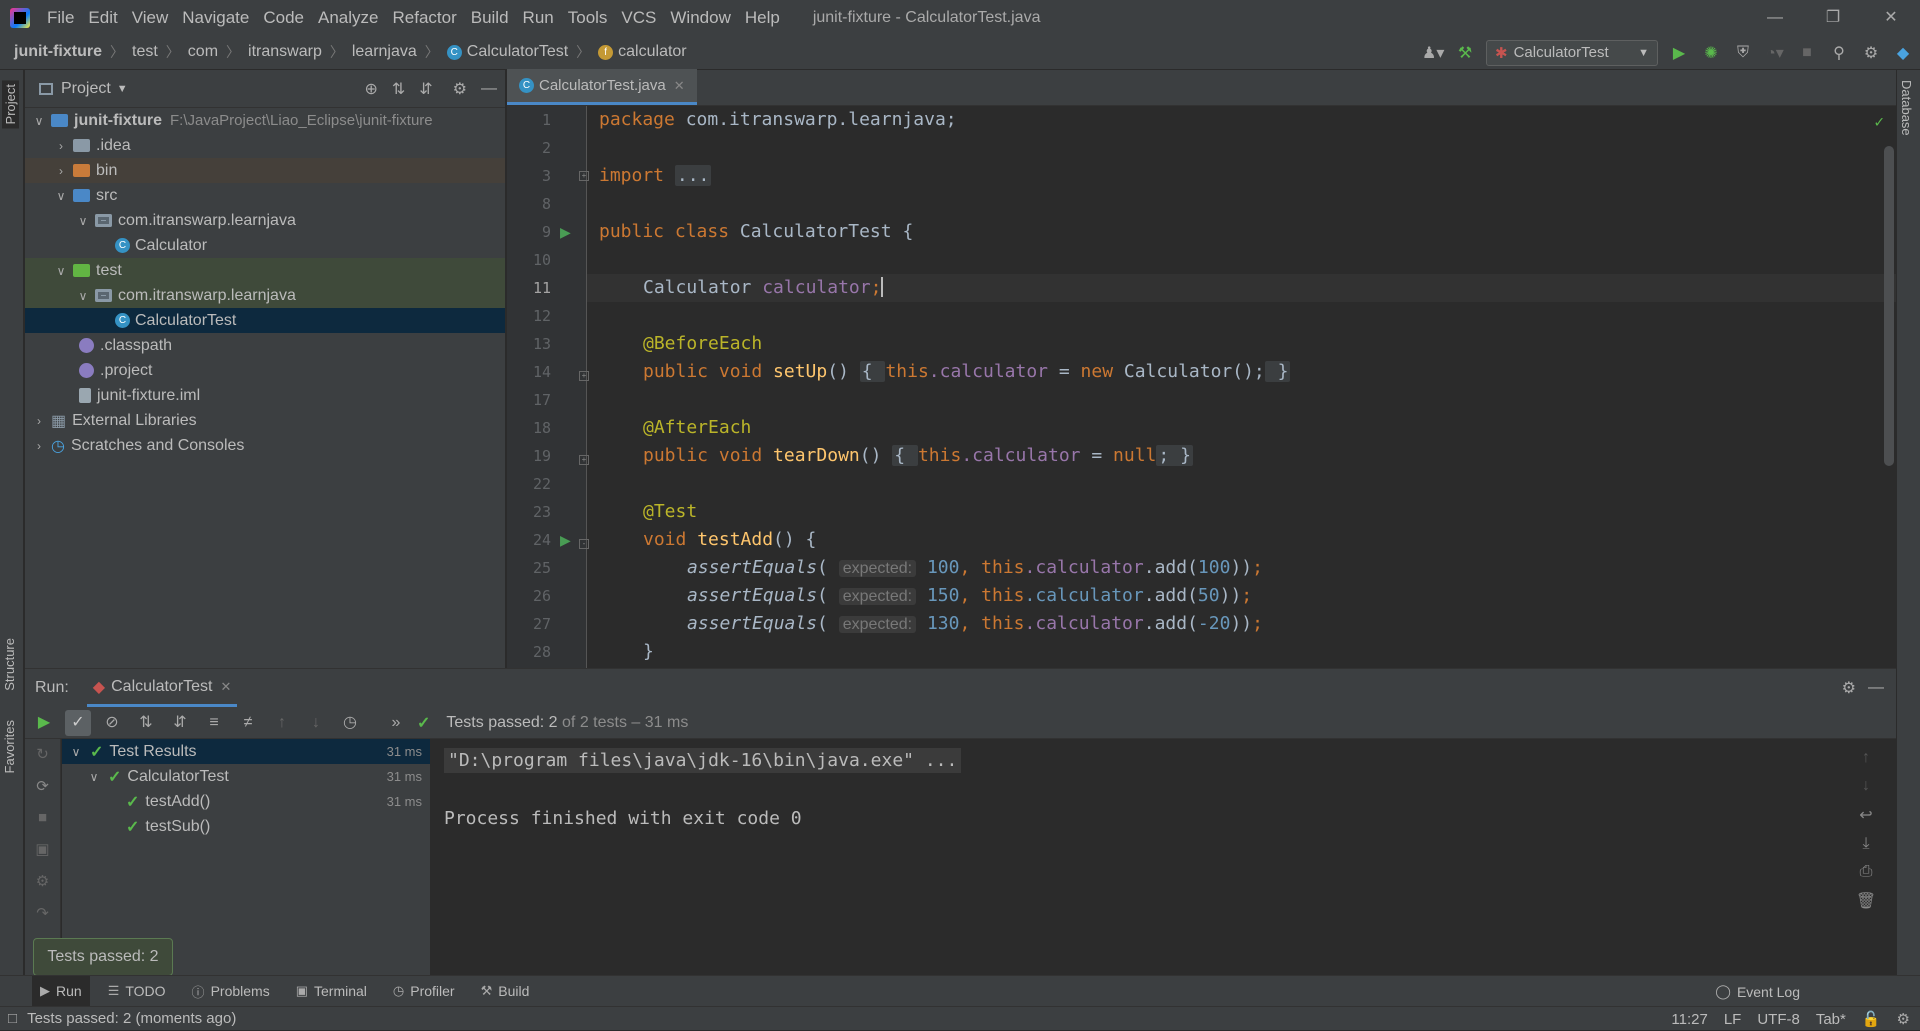 Image resolution: width=1920 pixels, height=1031 pixels. What do you see at coordinates (265, 445) in the screenshot?
I see `tree-item-scratches: › ◷ Scratches and Consoles` at bounding box center [265, 445].